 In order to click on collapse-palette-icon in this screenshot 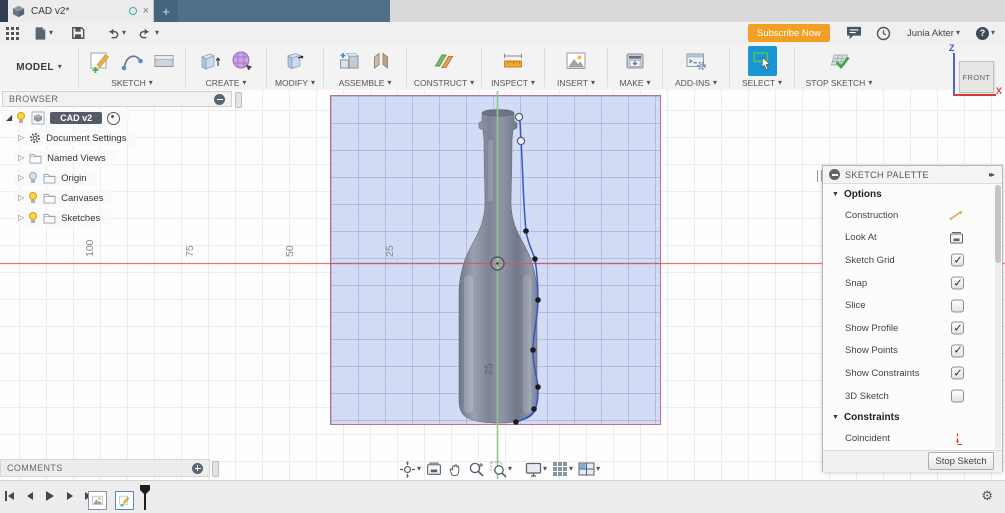, I will do `click(834, 174)`.